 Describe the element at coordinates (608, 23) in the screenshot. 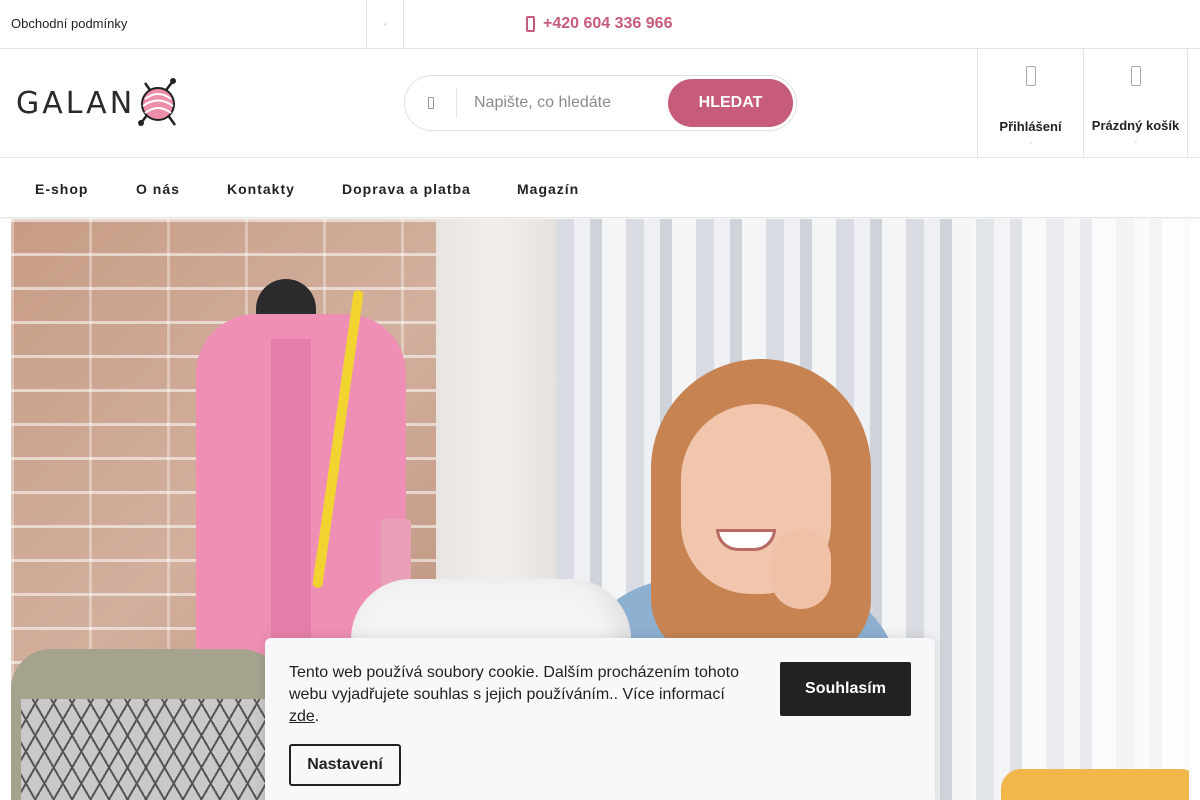

I see `phone-number: +420 604 336 966` at that location.